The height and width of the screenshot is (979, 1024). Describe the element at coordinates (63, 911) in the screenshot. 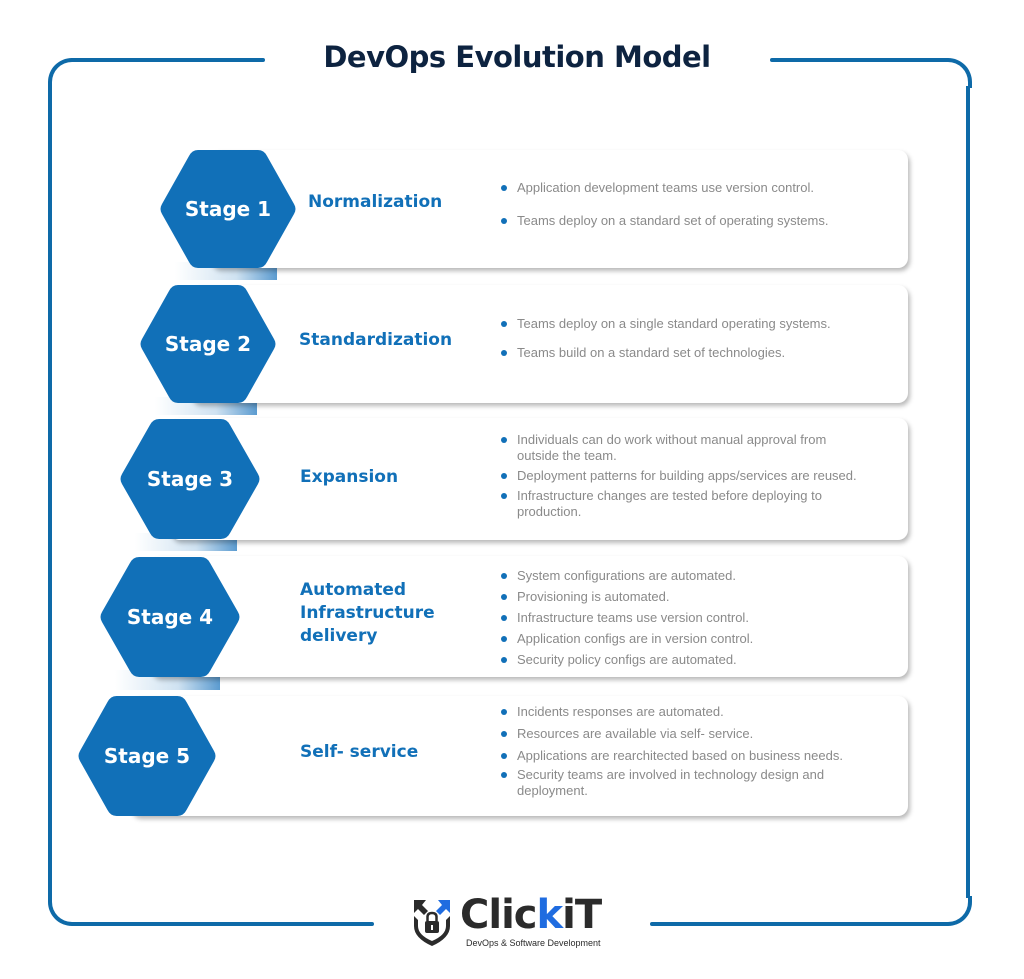

I see `frame-corner-bl` at that location.